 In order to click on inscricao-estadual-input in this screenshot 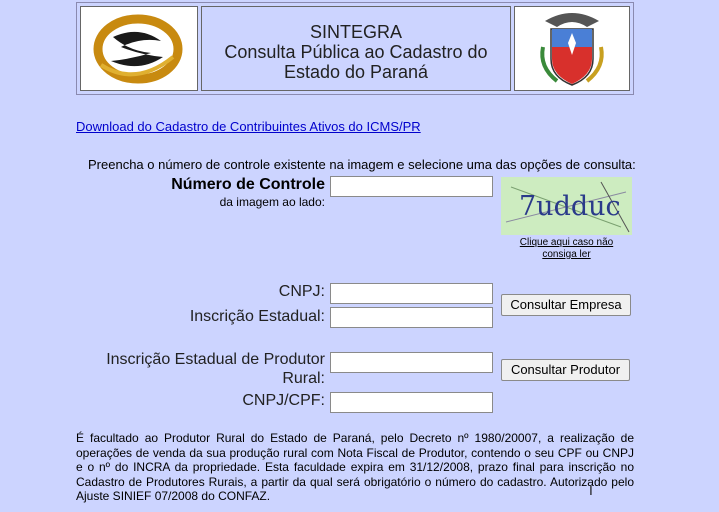, I will do `click(411, 317)`.